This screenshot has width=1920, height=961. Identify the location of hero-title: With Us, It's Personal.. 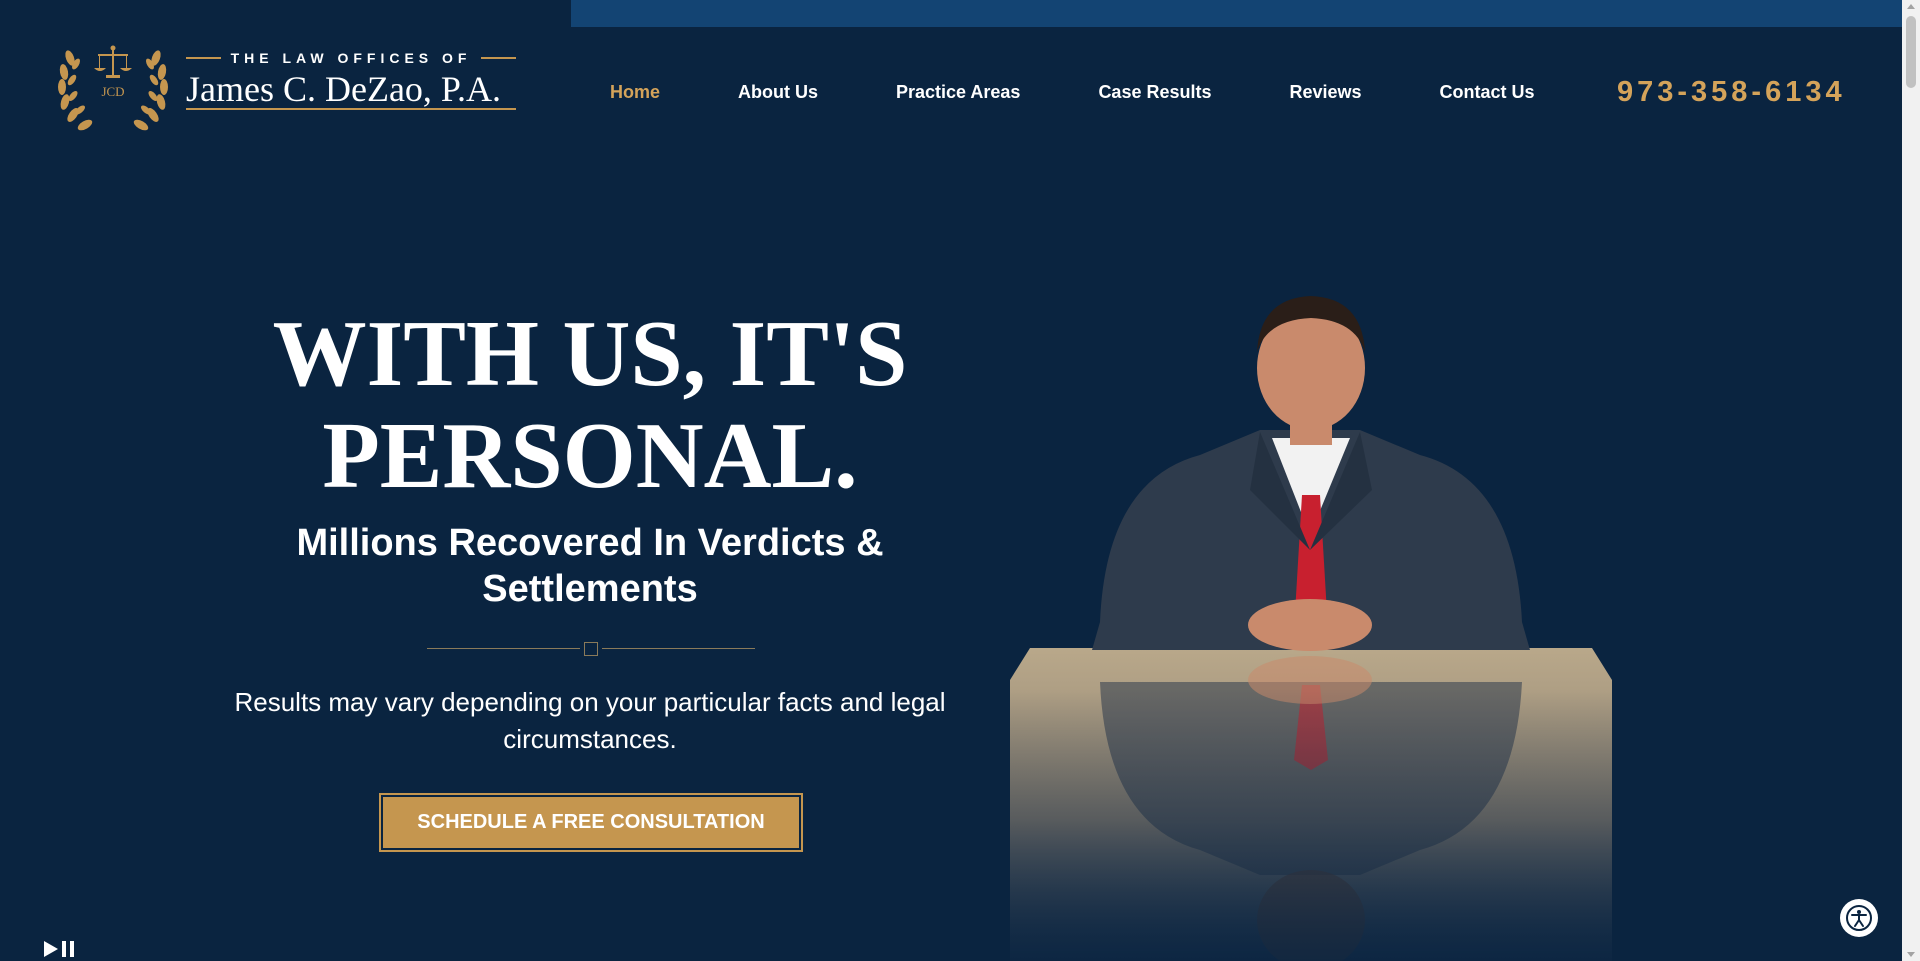
(590, 405).